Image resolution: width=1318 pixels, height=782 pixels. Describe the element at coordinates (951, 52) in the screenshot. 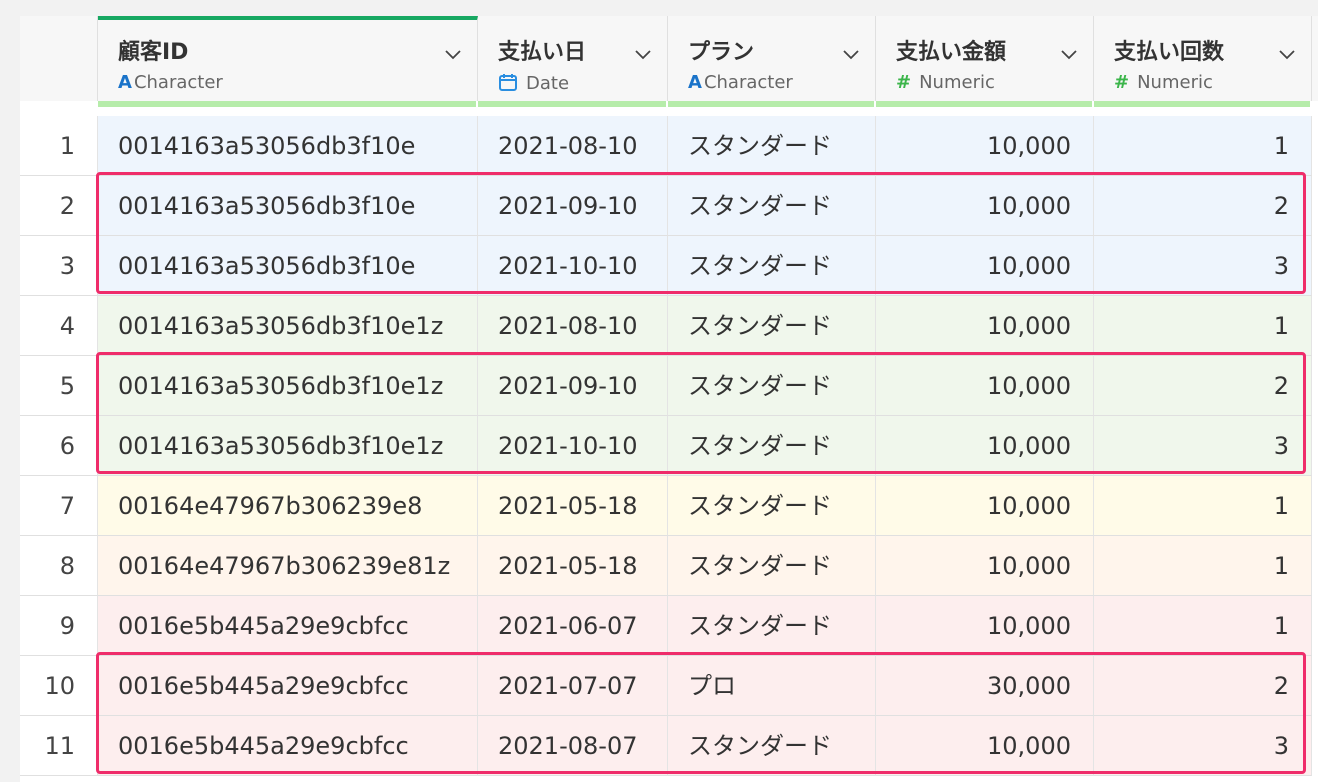

I see `column-name: 支払い金額` at that location.